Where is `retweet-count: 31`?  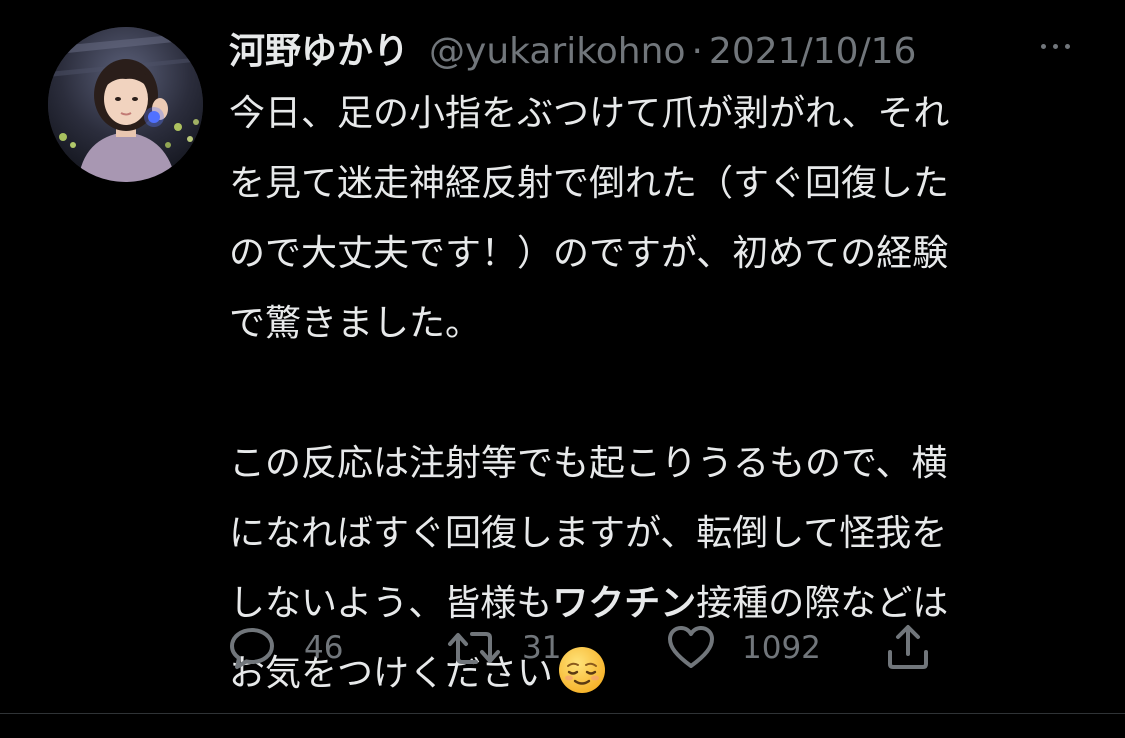
retweet-count: 31 is located at coordinates (542, 648).